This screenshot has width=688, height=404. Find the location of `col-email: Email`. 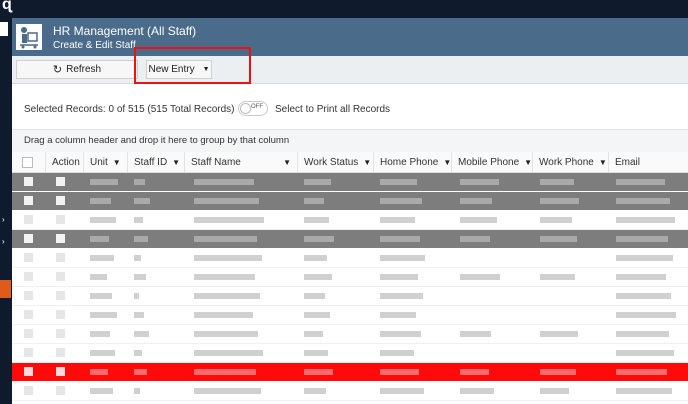

col-email: Email is located at coordinates (648, 162).